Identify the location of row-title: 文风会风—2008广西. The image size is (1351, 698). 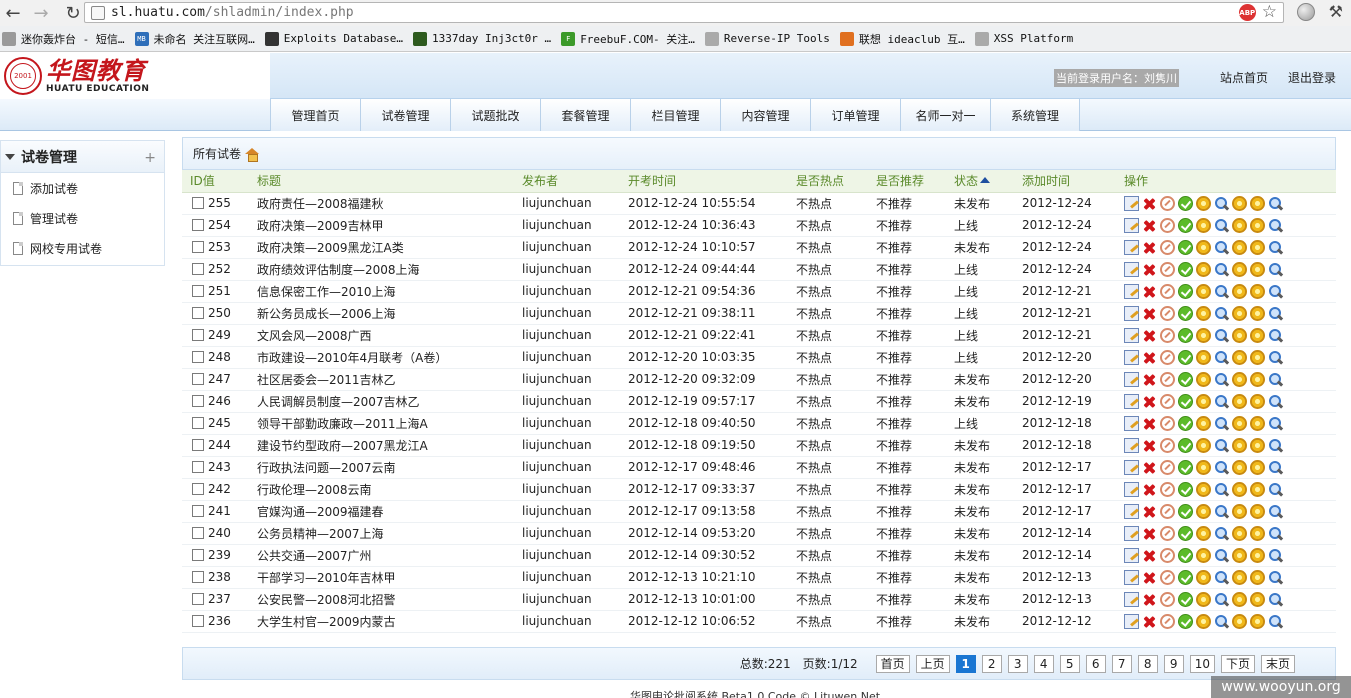
(385, 335).